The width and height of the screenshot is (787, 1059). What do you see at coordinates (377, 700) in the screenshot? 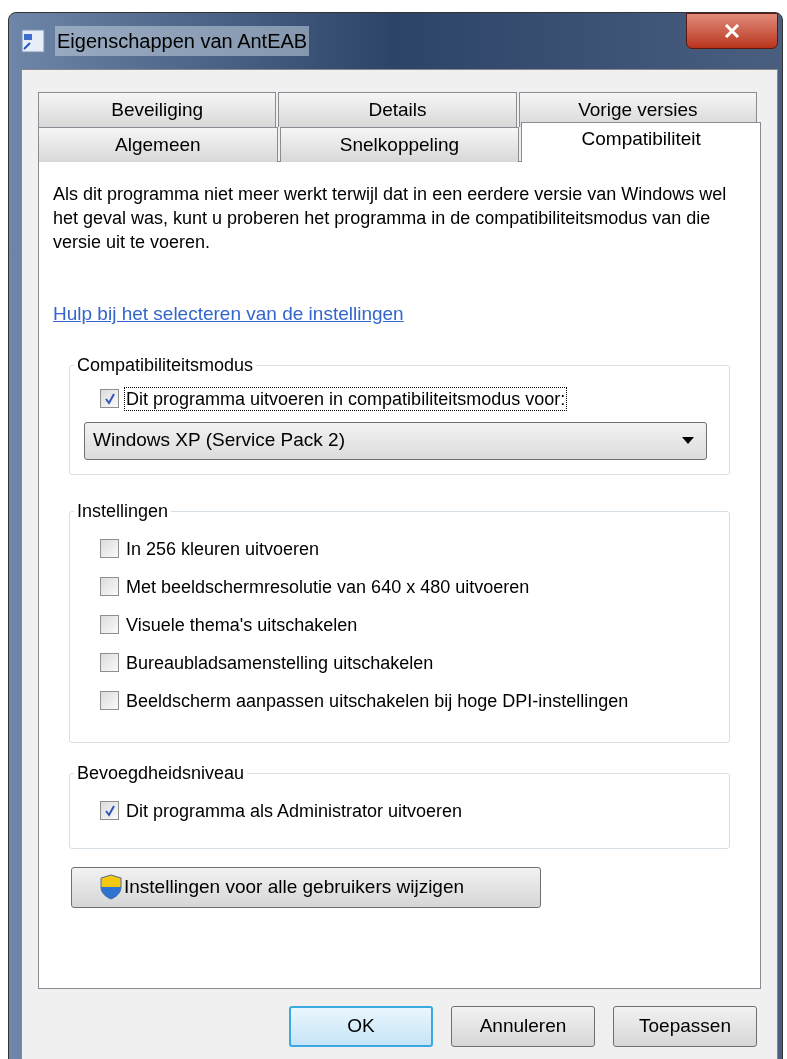
I see `checkbox-label: Beeldscherm aanpassen uitschakelen bij hoge DPI-instellingen` at bounding box center [377, 700].